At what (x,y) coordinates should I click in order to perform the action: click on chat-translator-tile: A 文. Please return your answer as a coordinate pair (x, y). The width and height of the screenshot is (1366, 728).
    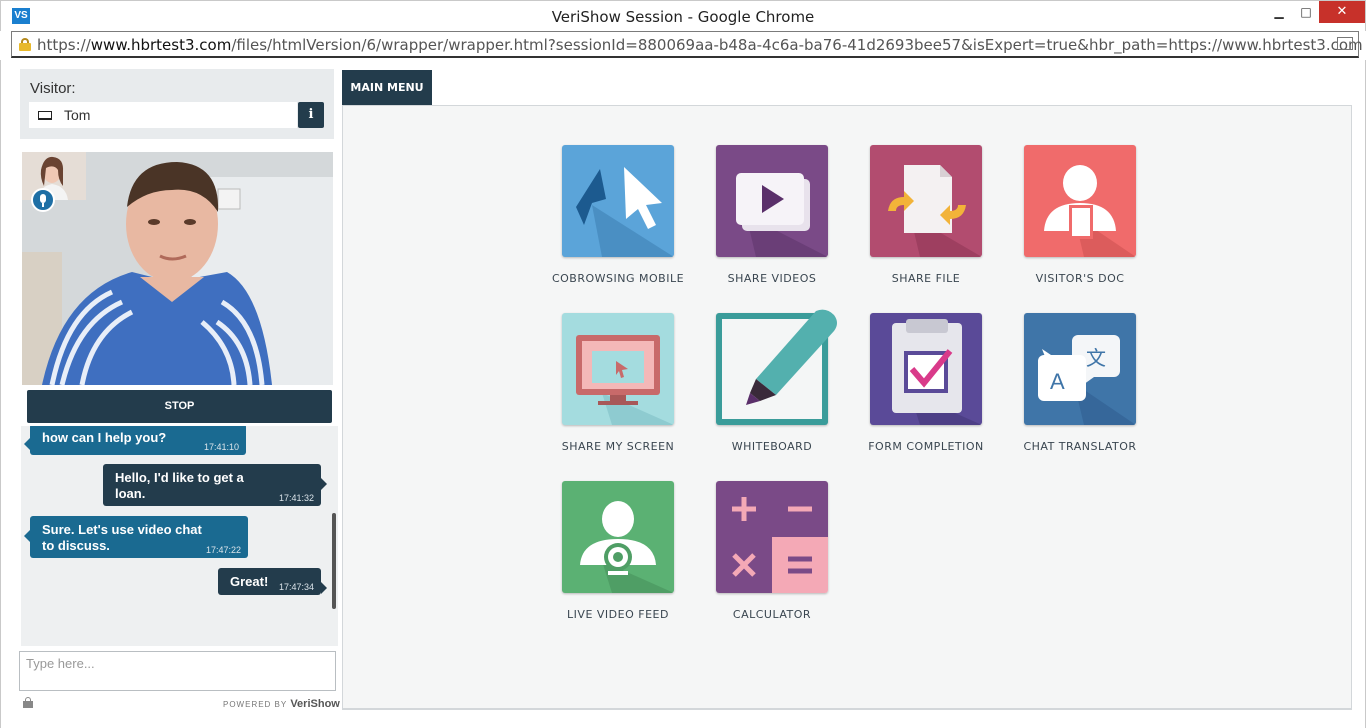
    Looking at the image, I should click on (1080, 369).